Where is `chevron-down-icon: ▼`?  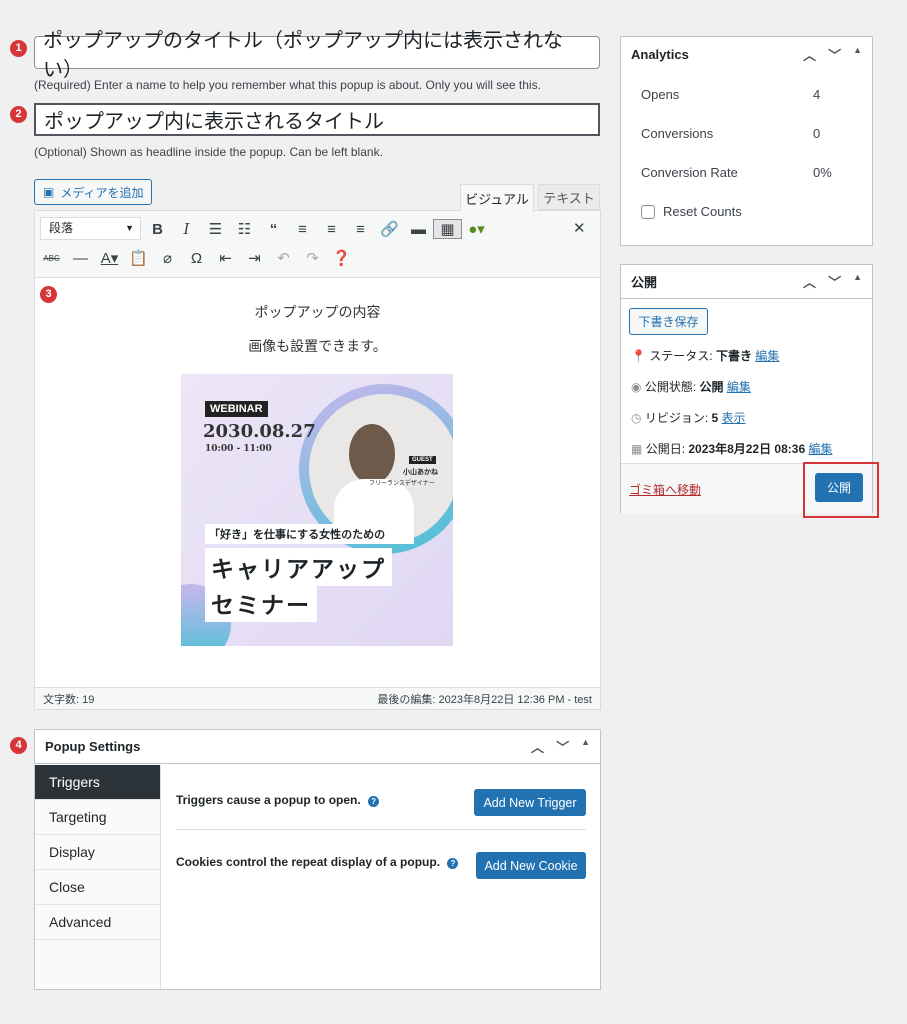
chevron-down-icon: ▼ is located at coordinates (129, 228).